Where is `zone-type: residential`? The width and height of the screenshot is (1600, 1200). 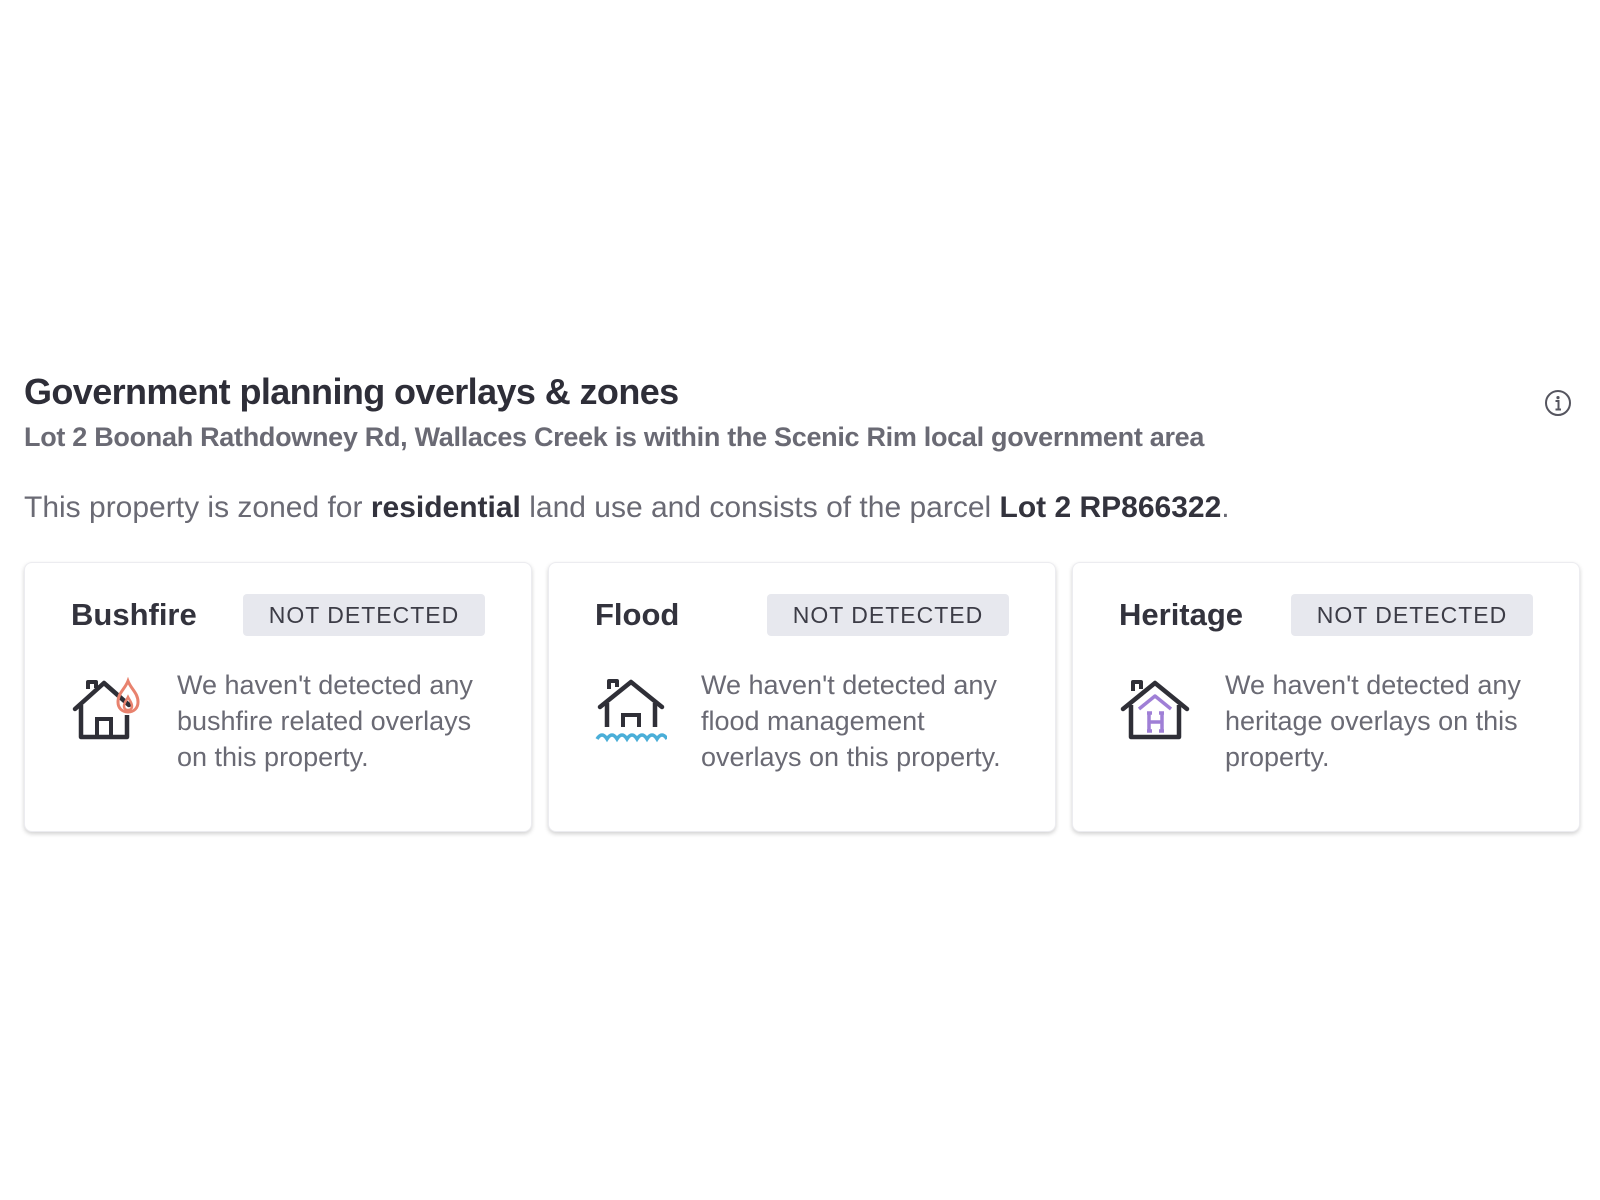
zone-type: residential is located at coordinates (445, 507).